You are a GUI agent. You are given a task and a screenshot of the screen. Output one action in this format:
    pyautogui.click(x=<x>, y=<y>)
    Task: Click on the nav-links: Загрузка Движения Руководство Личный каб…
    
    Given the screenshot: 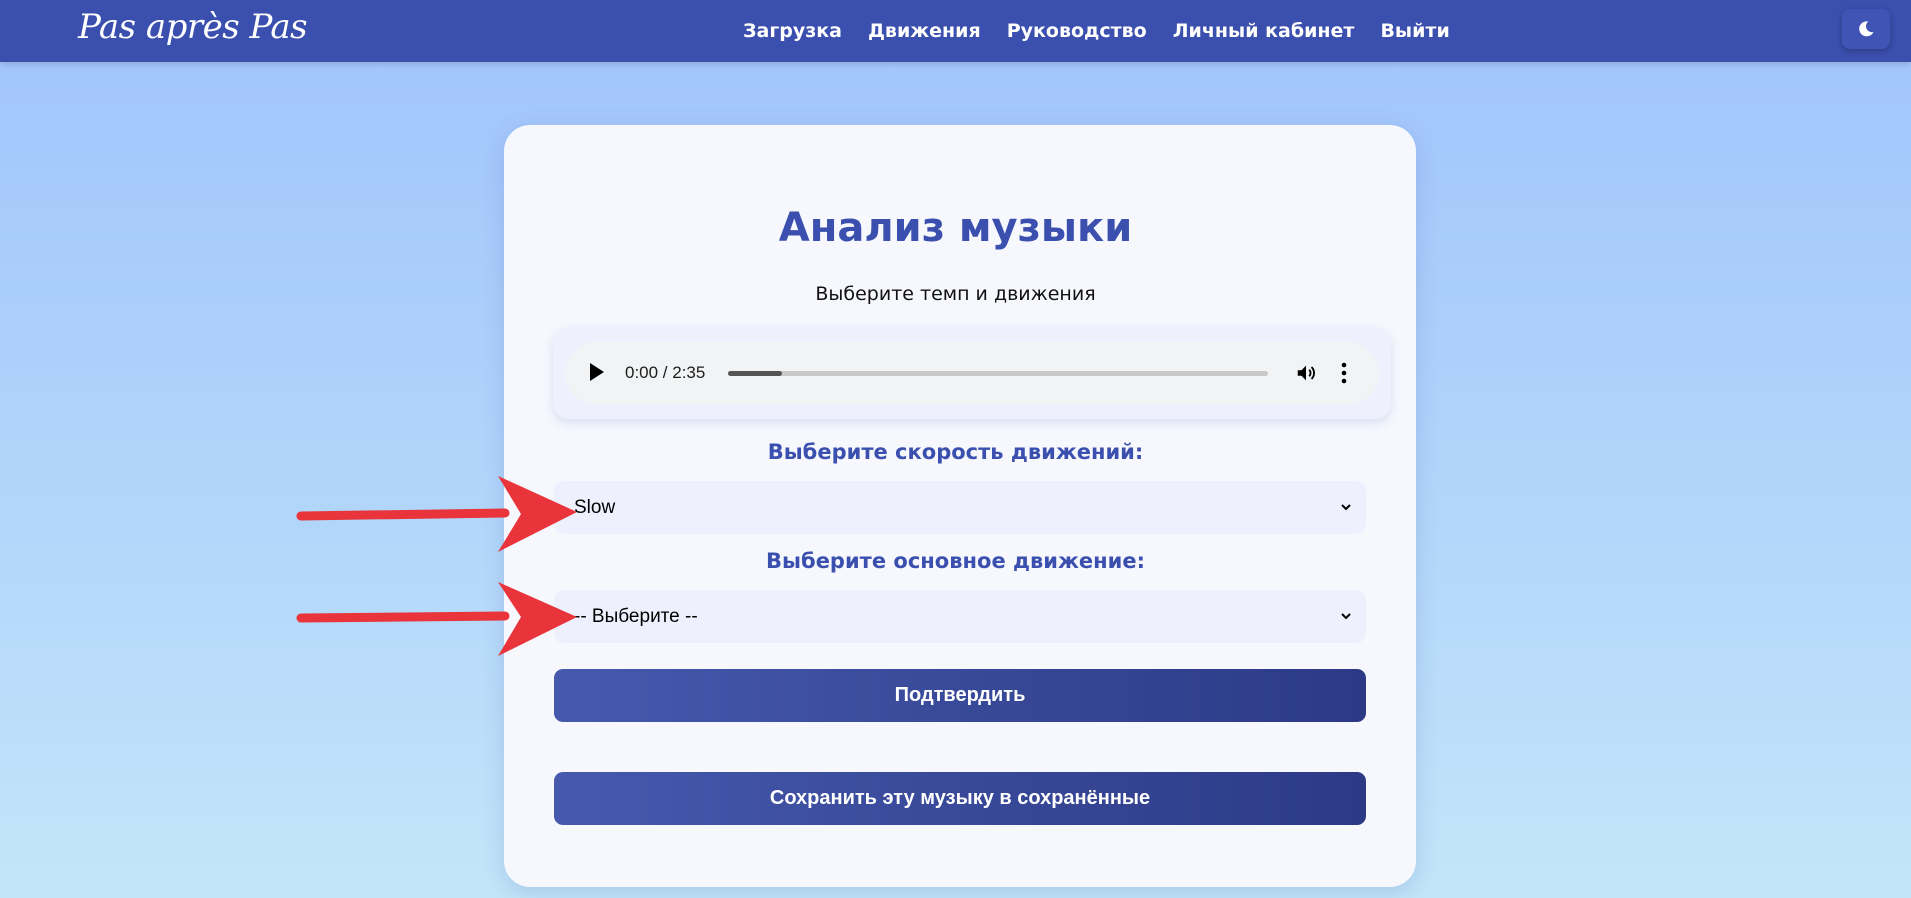 What is the action you would take?
    pyautogui.click(x=1096, y=31)
    